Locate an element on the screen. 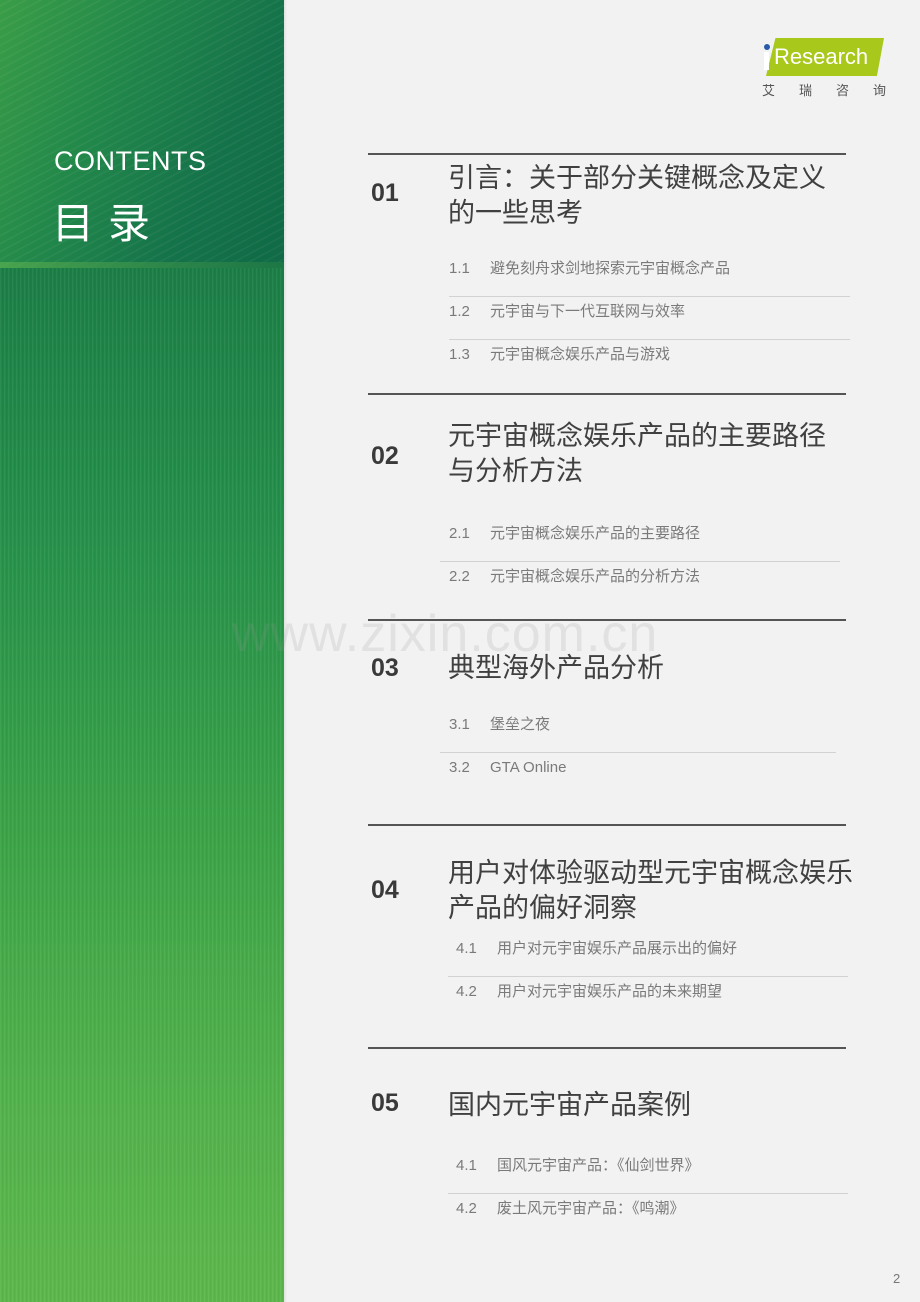  toc-item-label: 用户对元宇宙娱乐产品的未来期望 is located at coordinates (610, 991).